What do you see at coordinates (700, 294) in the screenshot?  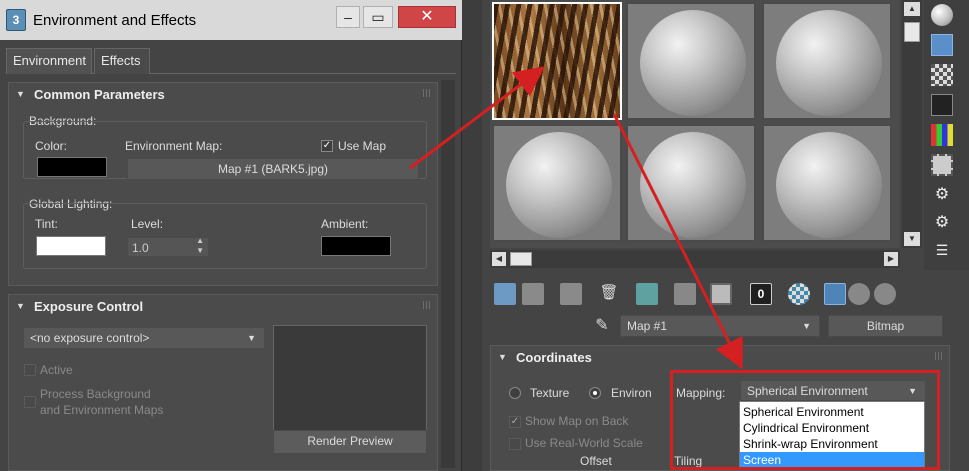 I see `material-toolbar: 🗑 0` at bounding box center [700, 294].